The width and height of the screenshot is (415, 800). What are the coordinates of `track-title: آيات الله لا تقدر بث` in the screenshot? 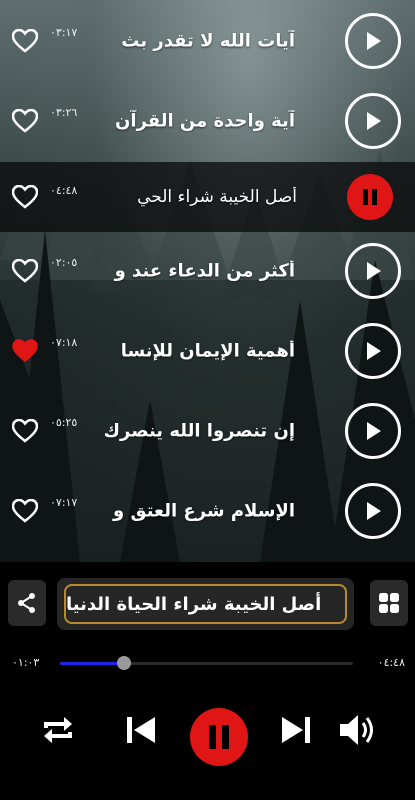 It's located at (208, 41).